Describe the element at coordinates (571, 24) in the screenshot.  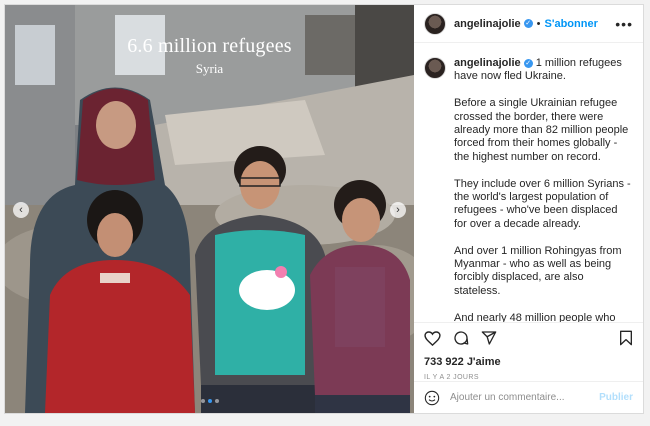
I see `follow-button: S'abonner` at that location.